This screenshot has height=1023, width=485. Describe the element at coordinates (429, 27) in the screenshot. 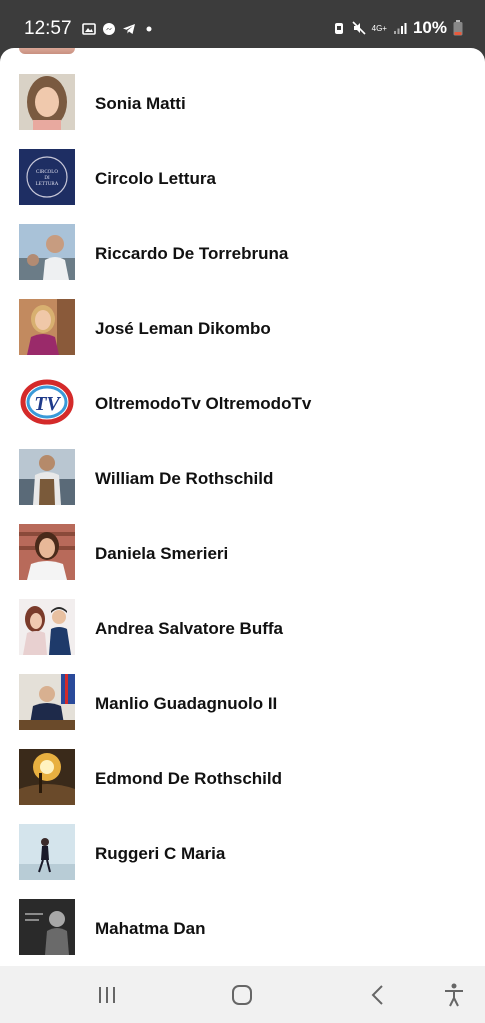

I see `battery-percent: 10%` at that location.